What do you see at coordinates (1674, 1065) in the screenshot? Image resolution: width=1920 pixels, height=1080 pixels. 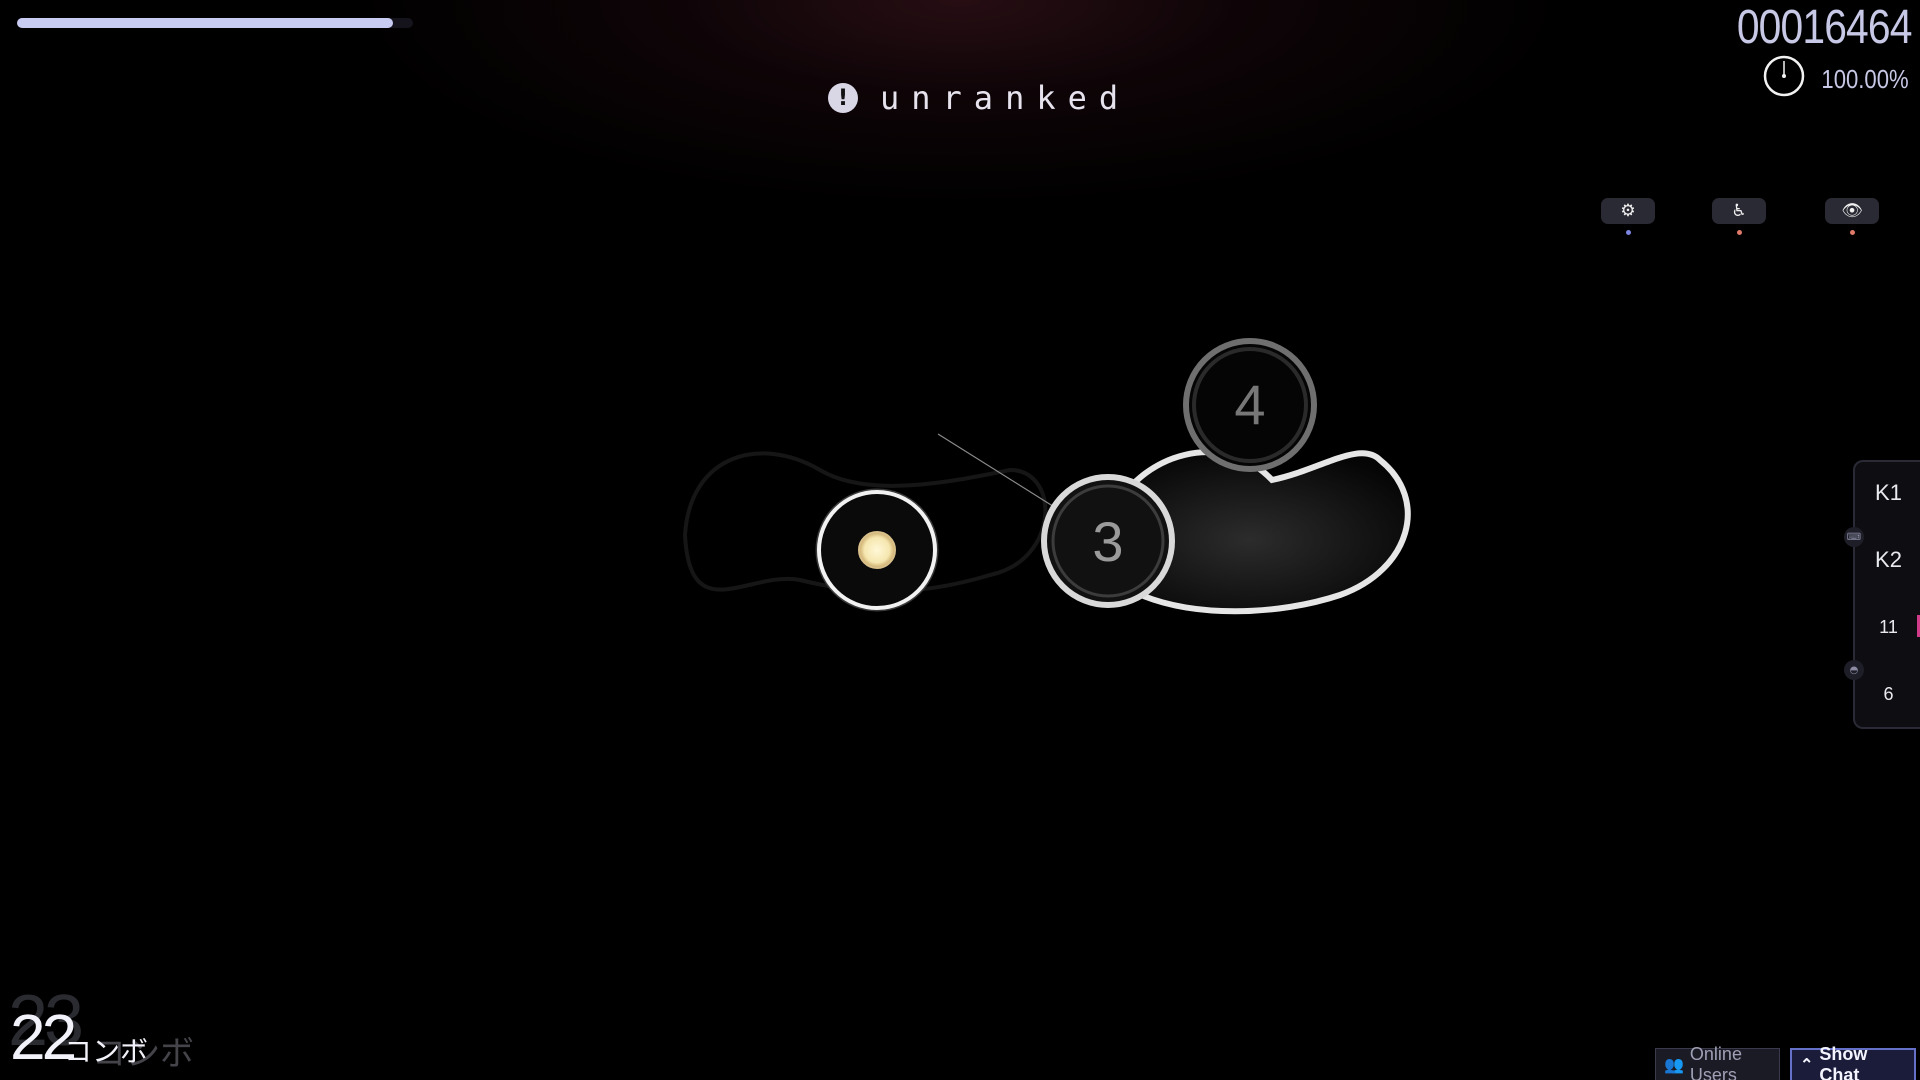 I see `users-icon: 👥` at bounding box center [1674, 1065].